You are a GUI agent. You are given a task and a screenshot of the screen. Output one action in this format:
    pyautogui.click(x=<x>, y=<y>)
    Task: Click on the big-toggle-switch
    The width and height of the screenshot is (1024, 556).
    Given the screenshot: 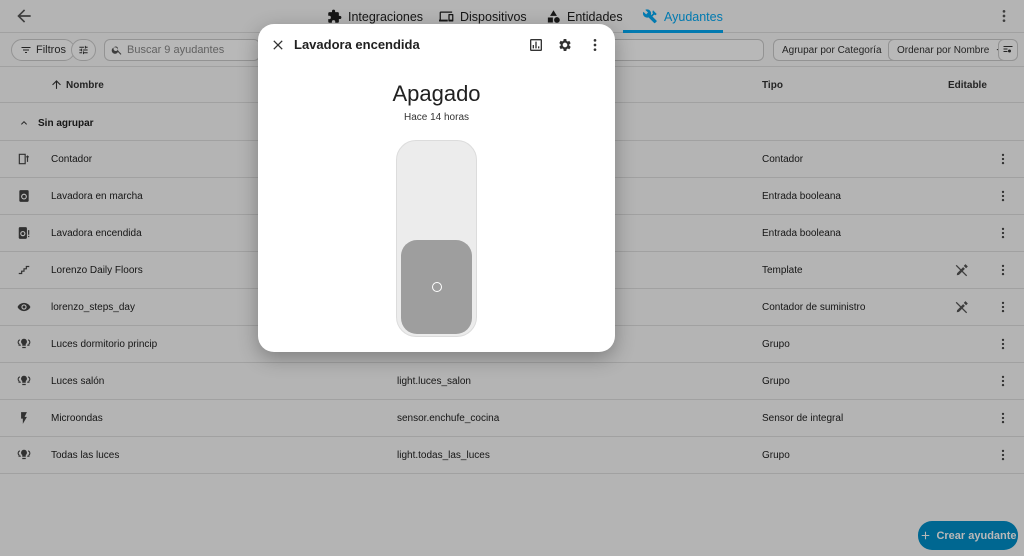 What is the action you would take?
    pyautogui.click(x=436, y=238)
    